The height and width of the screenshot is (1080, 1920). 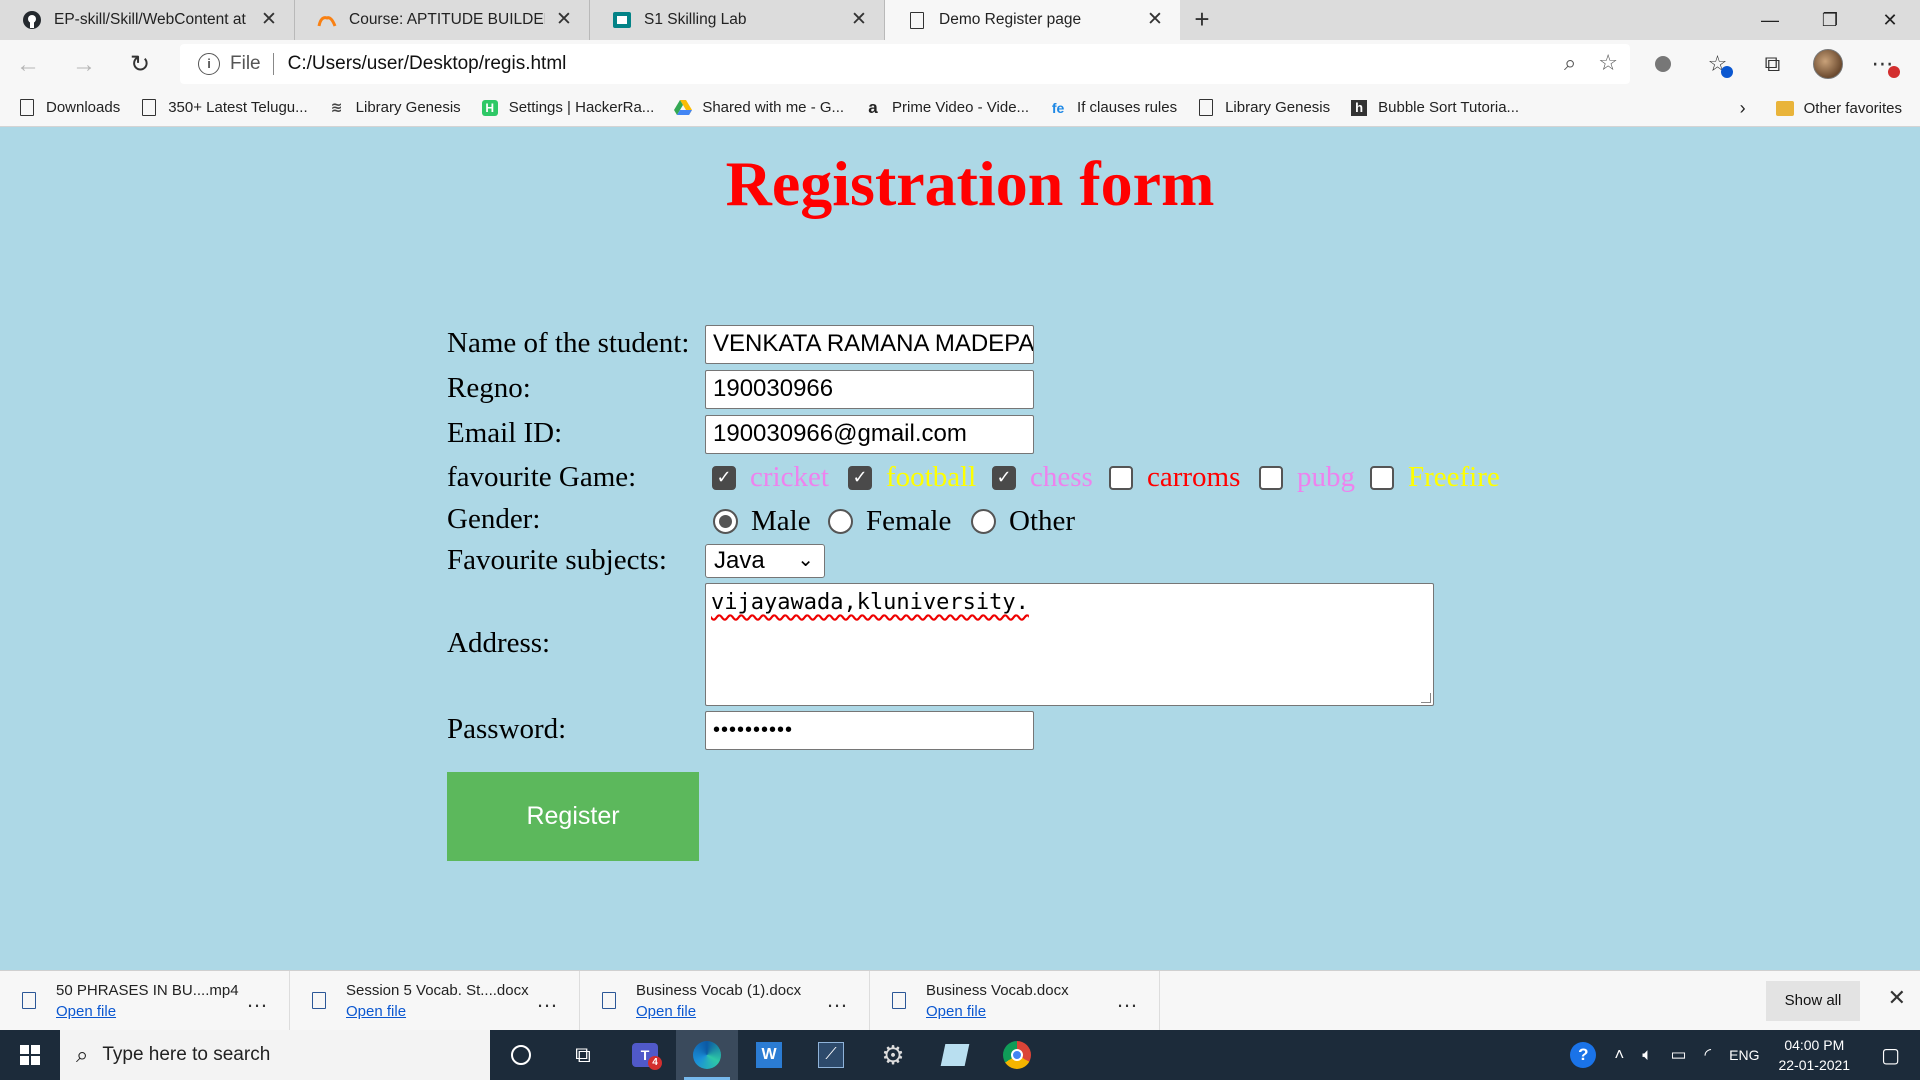 What do you see at coordinates (1583, 1055) in the screenshot?
I see `help-icon: ?` at bounding box center [1583, 1055].